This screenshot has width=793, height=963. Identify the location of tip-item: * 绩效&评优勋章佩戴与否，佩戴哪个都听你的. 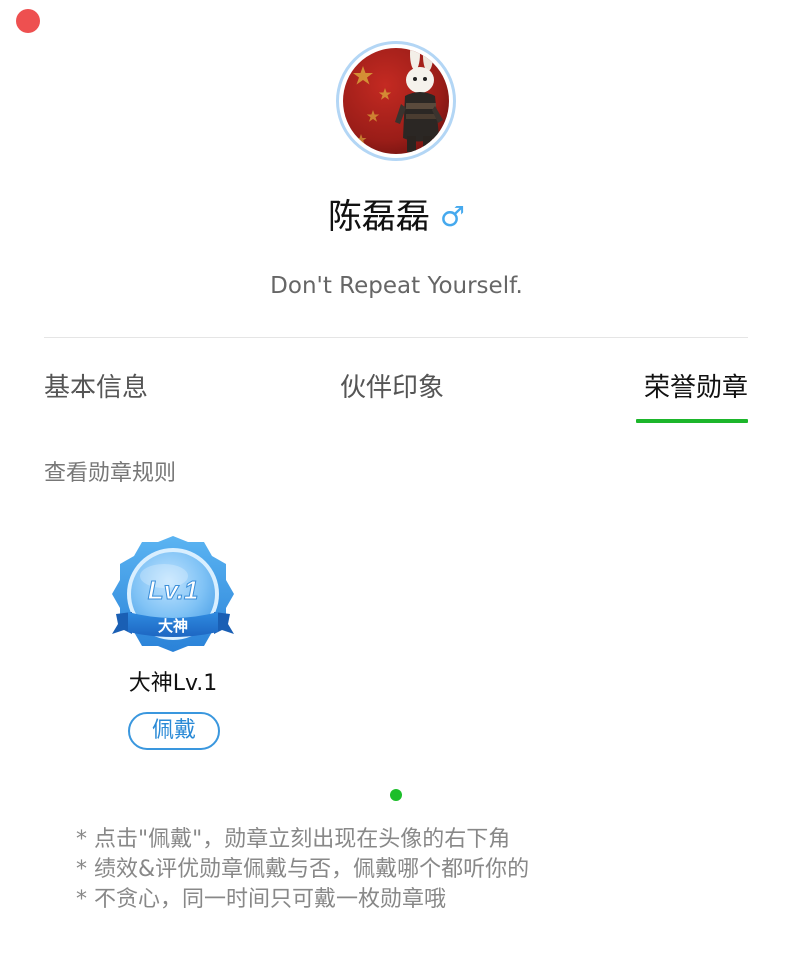
(303, 869).